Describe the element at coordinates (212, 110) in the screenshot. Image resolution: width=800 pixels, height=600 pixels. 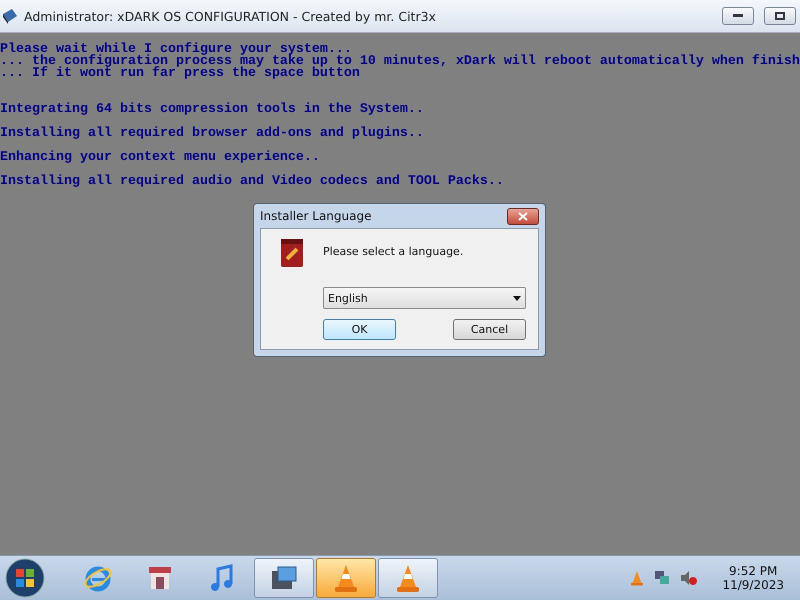
I see `console-line: Integrating 64 bits compression tools in the System..` at that location.